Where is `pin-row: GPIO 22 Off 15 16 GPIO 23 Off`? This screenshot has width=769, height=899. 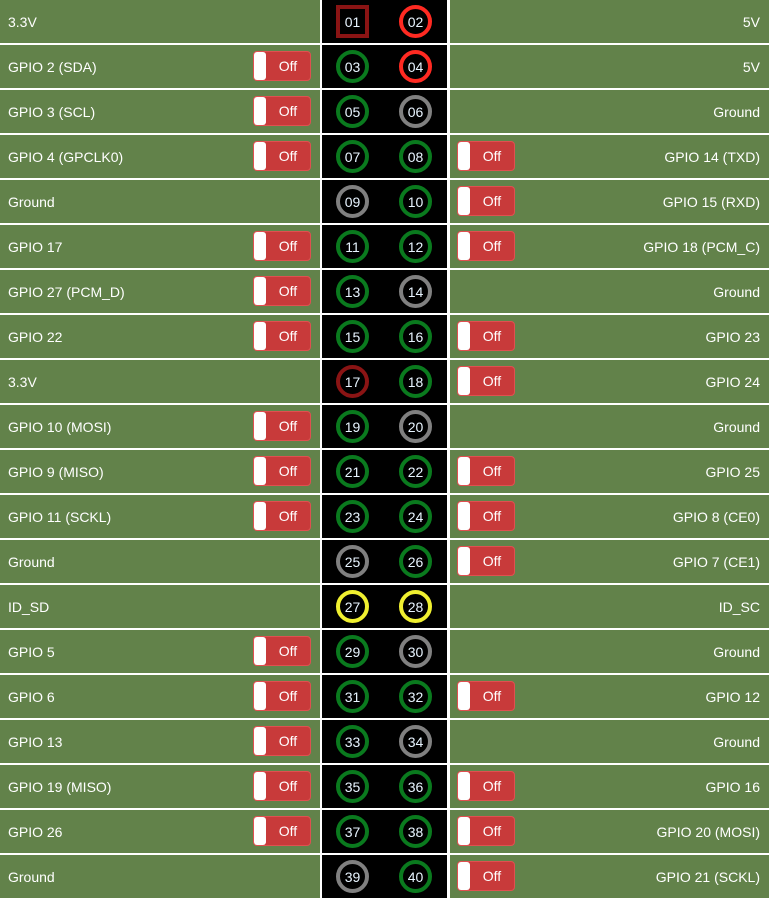
pin-row: GPIO 22 Off 15 16 GPIO 23 Off is located at coordinates (384, 336).